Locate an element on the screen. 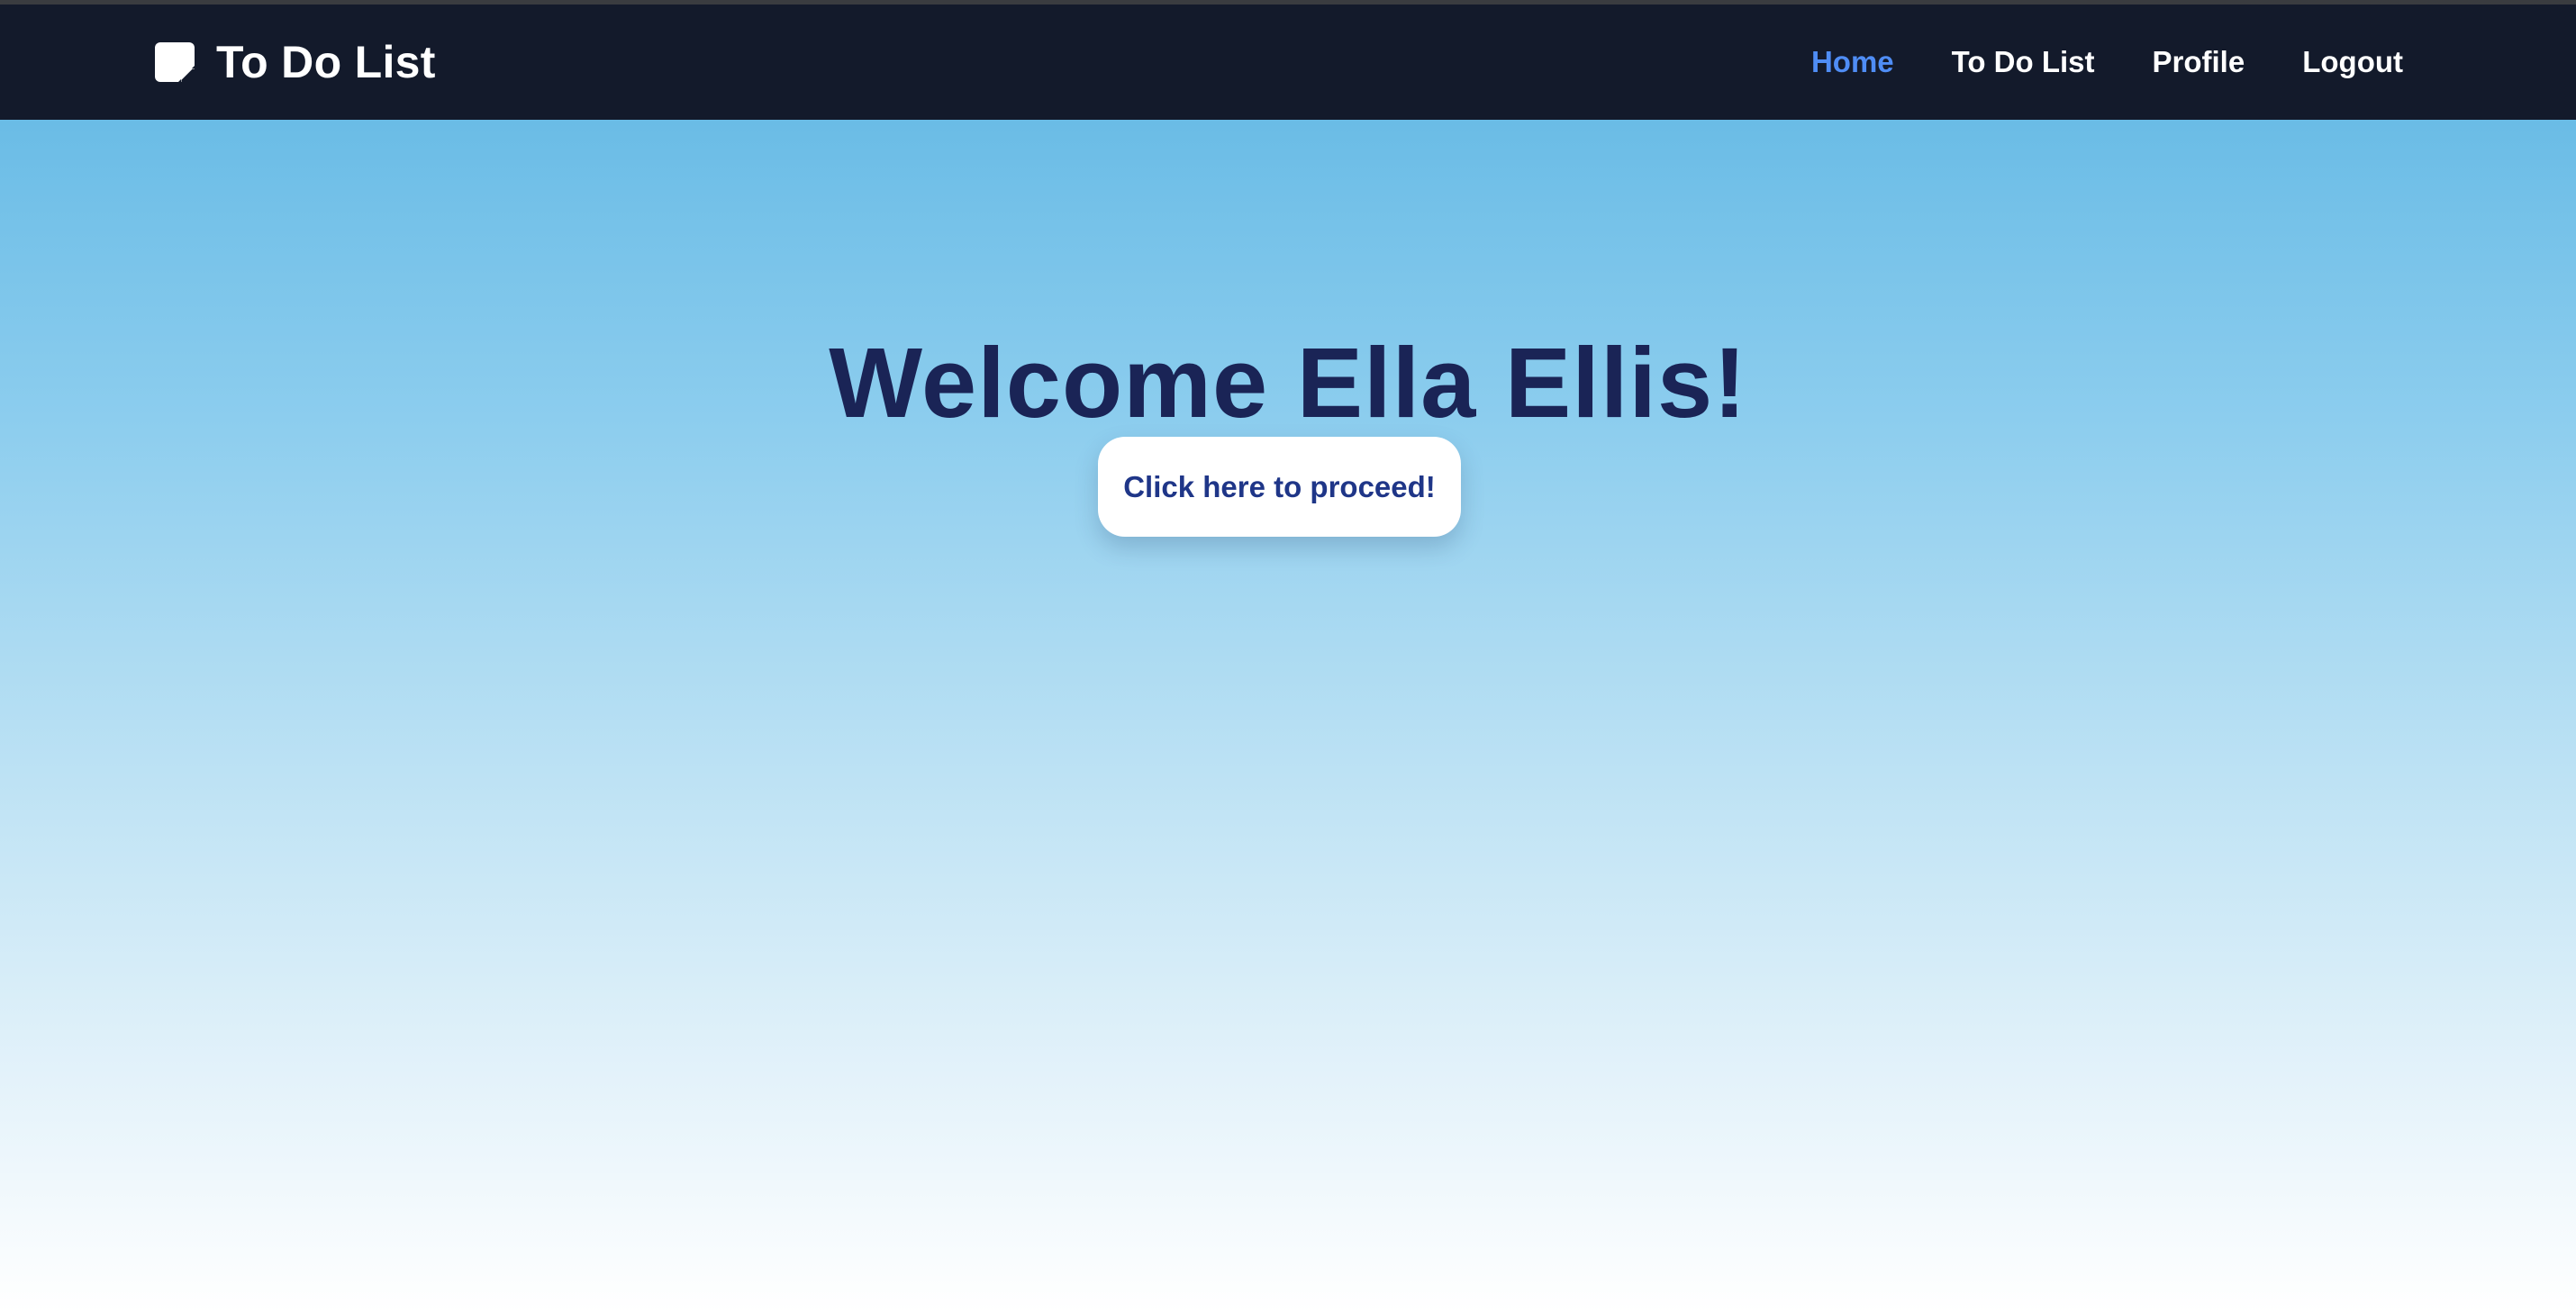 This screenshot has height=1313, width=2576. brand-title: To Do List is located at coordinates (326, 62).